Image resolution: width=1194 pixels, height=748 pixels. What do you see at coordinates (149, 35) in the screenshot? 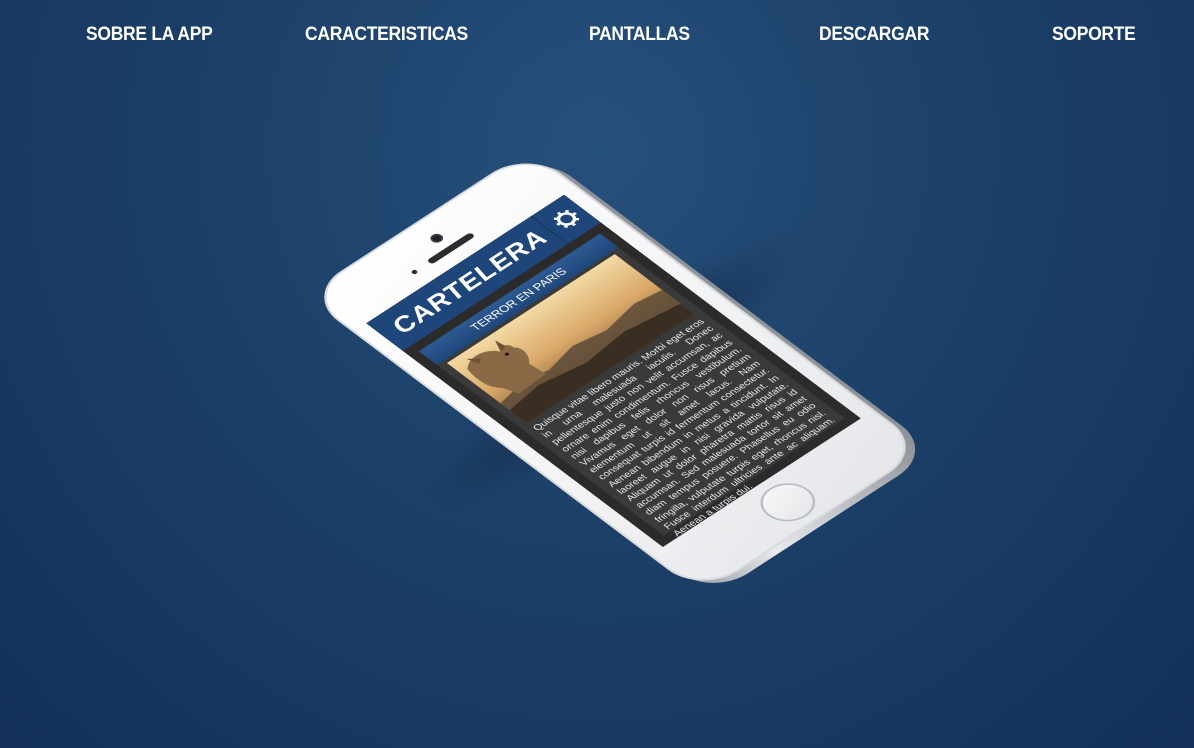
I see `nav-sobre-la-app: SOBRE LA APP` at bounding box center [149, 35].